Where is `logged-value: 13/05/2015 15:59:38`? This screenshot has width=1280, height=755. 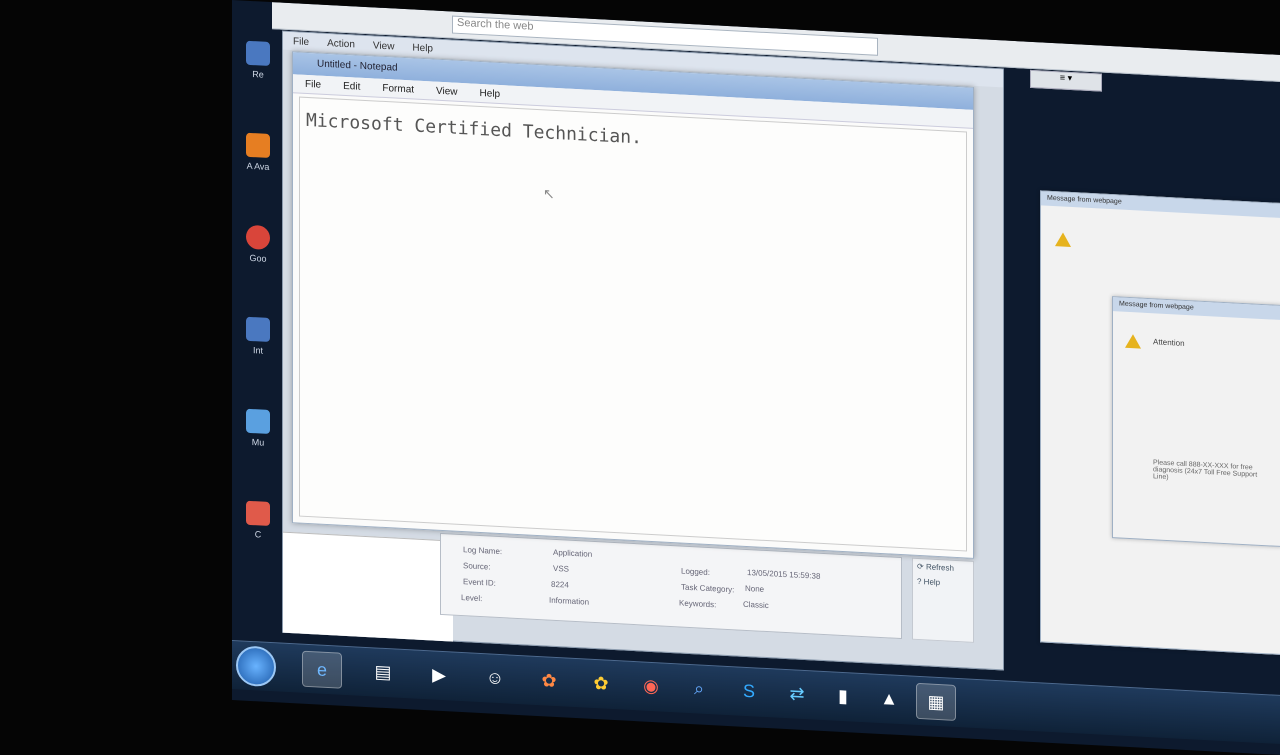
logged-value: 13/05/2015 15:59:38 is located at coordinates (784, 574).